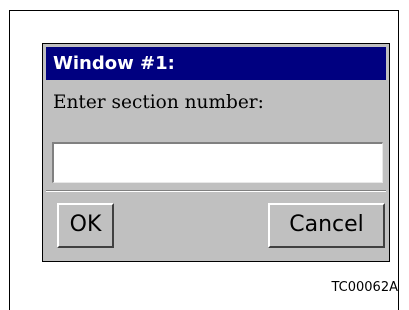 This screenshot has width=409, height=310. What do you see at coordinates (158, 102) in the screenshot?
I see `prompt-label: Enter section number:` at bounding box center [158, 102].